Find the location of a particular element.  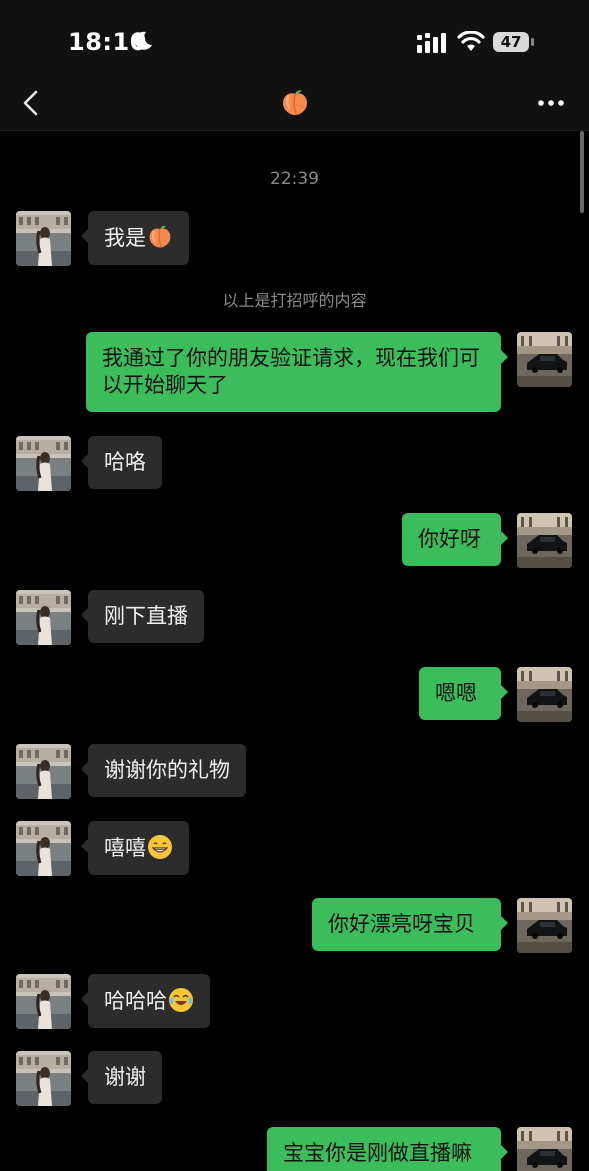

more-options-icon is located at coordinates (551, 103).